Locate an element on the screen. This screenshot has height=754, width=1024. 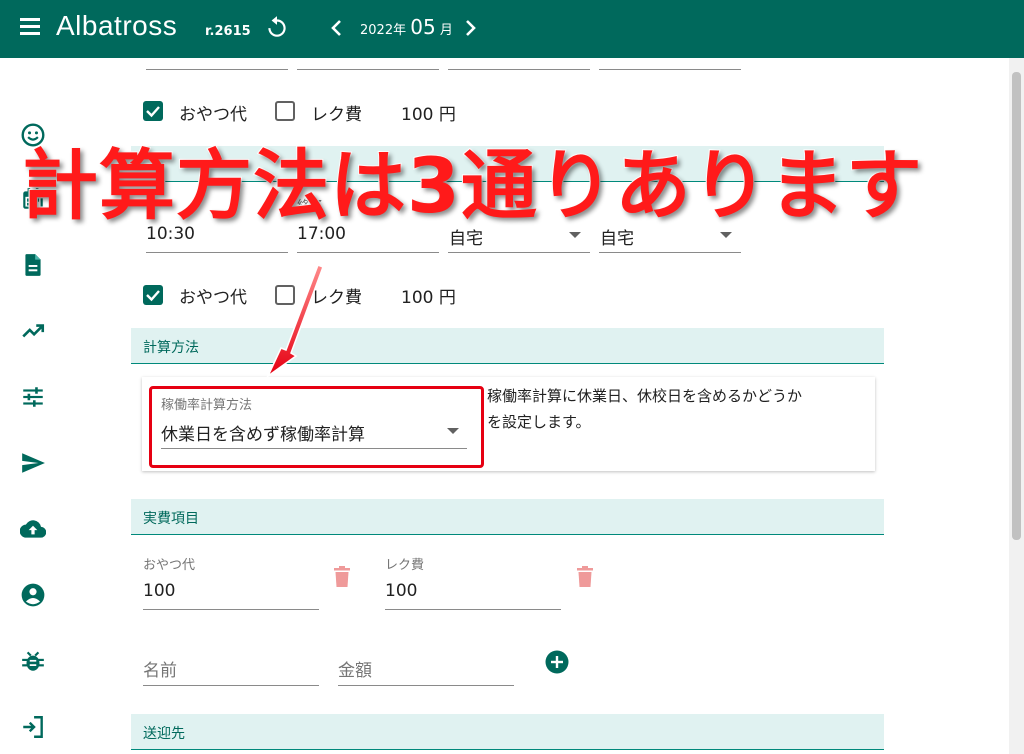
expense-item-label: おやつ代 is located at coordinates (169, 565).